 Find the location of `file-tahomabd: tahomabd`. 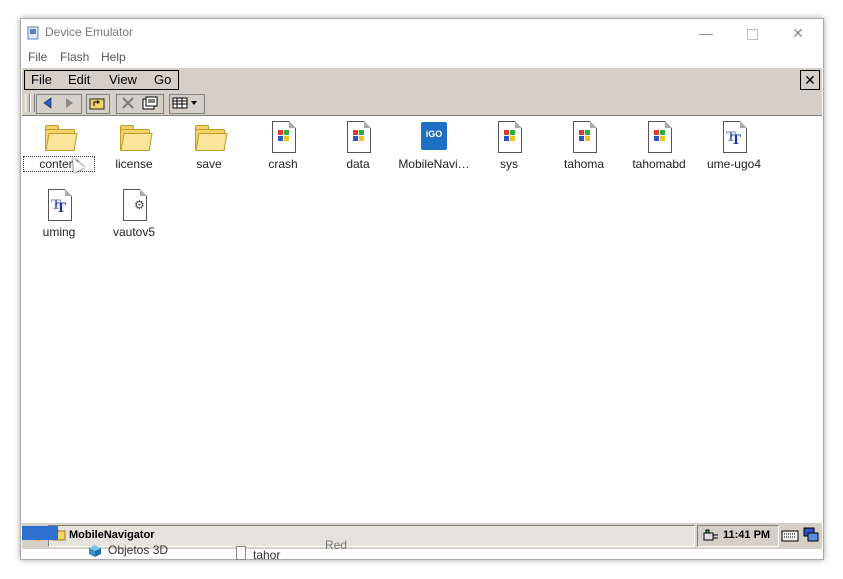

file-tahomabd: tahomabd is located at coordinates (659, 146).